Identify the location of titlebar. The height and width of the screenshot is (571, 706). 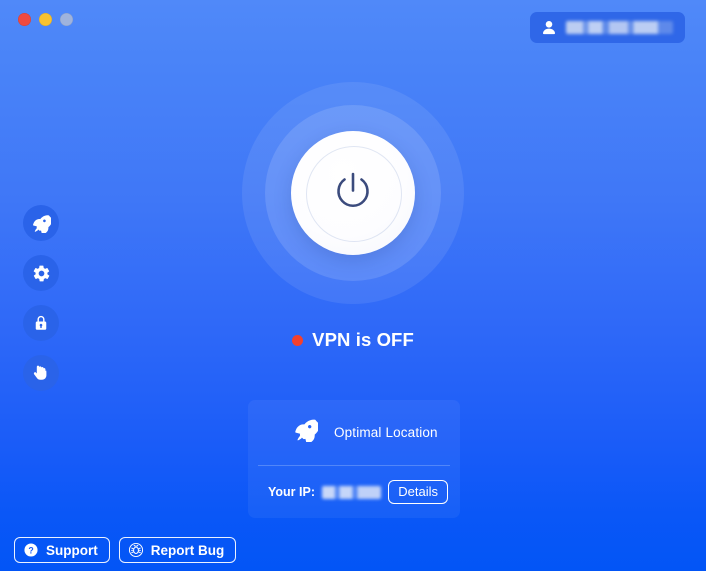
(353, 28).